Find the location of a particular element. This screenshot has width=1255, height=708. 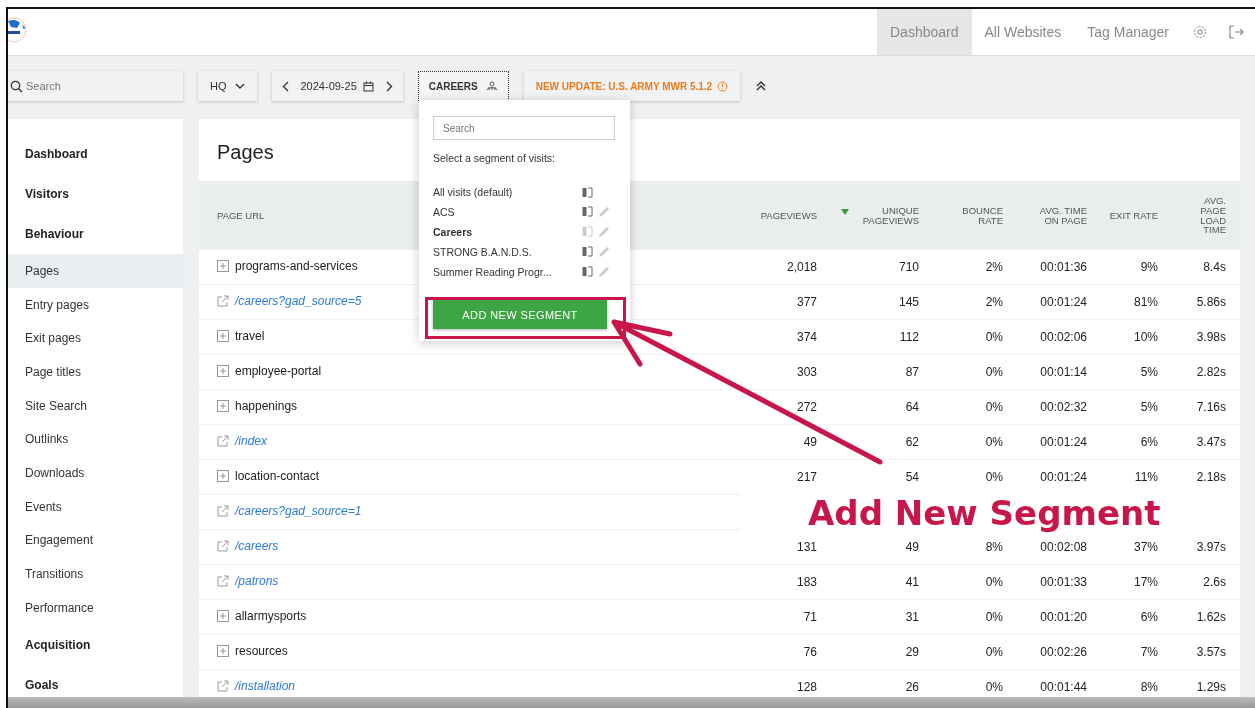

info-icon is located at coordinates (723, 86).